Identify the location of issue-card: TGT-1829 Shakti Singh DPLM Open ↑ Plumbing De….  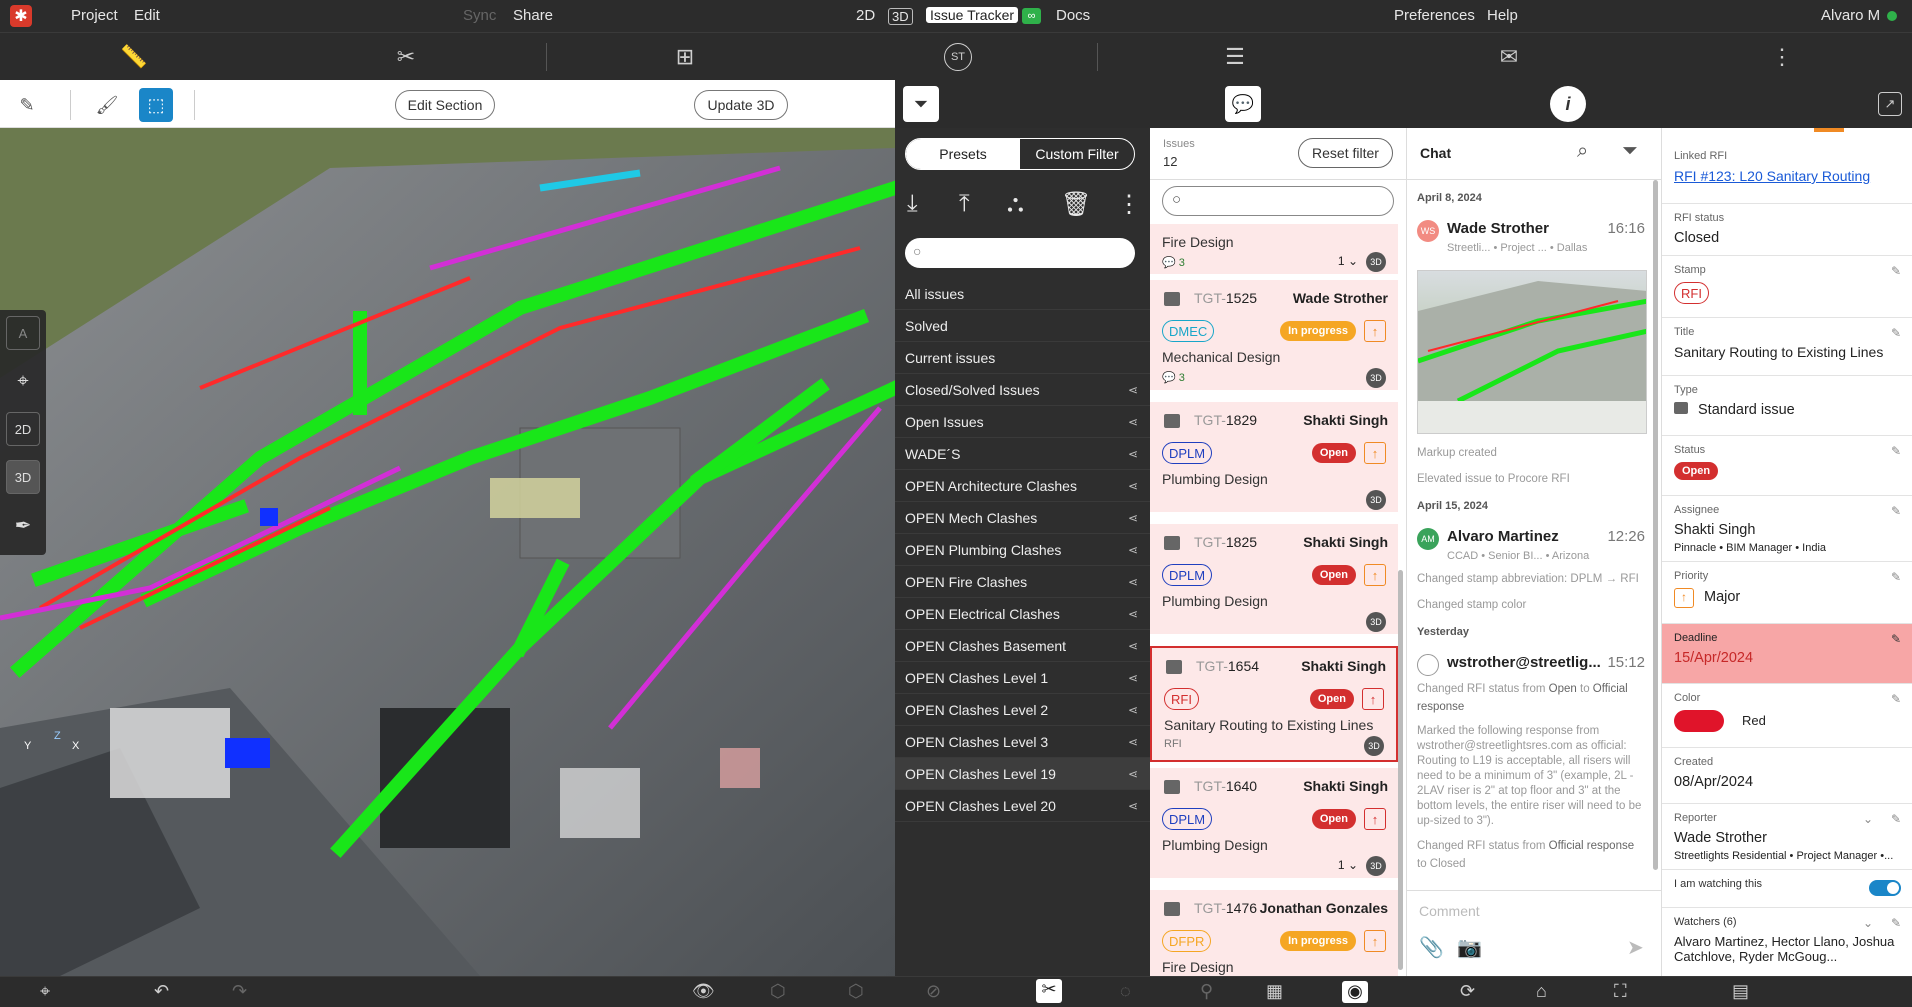
(1274, 460).